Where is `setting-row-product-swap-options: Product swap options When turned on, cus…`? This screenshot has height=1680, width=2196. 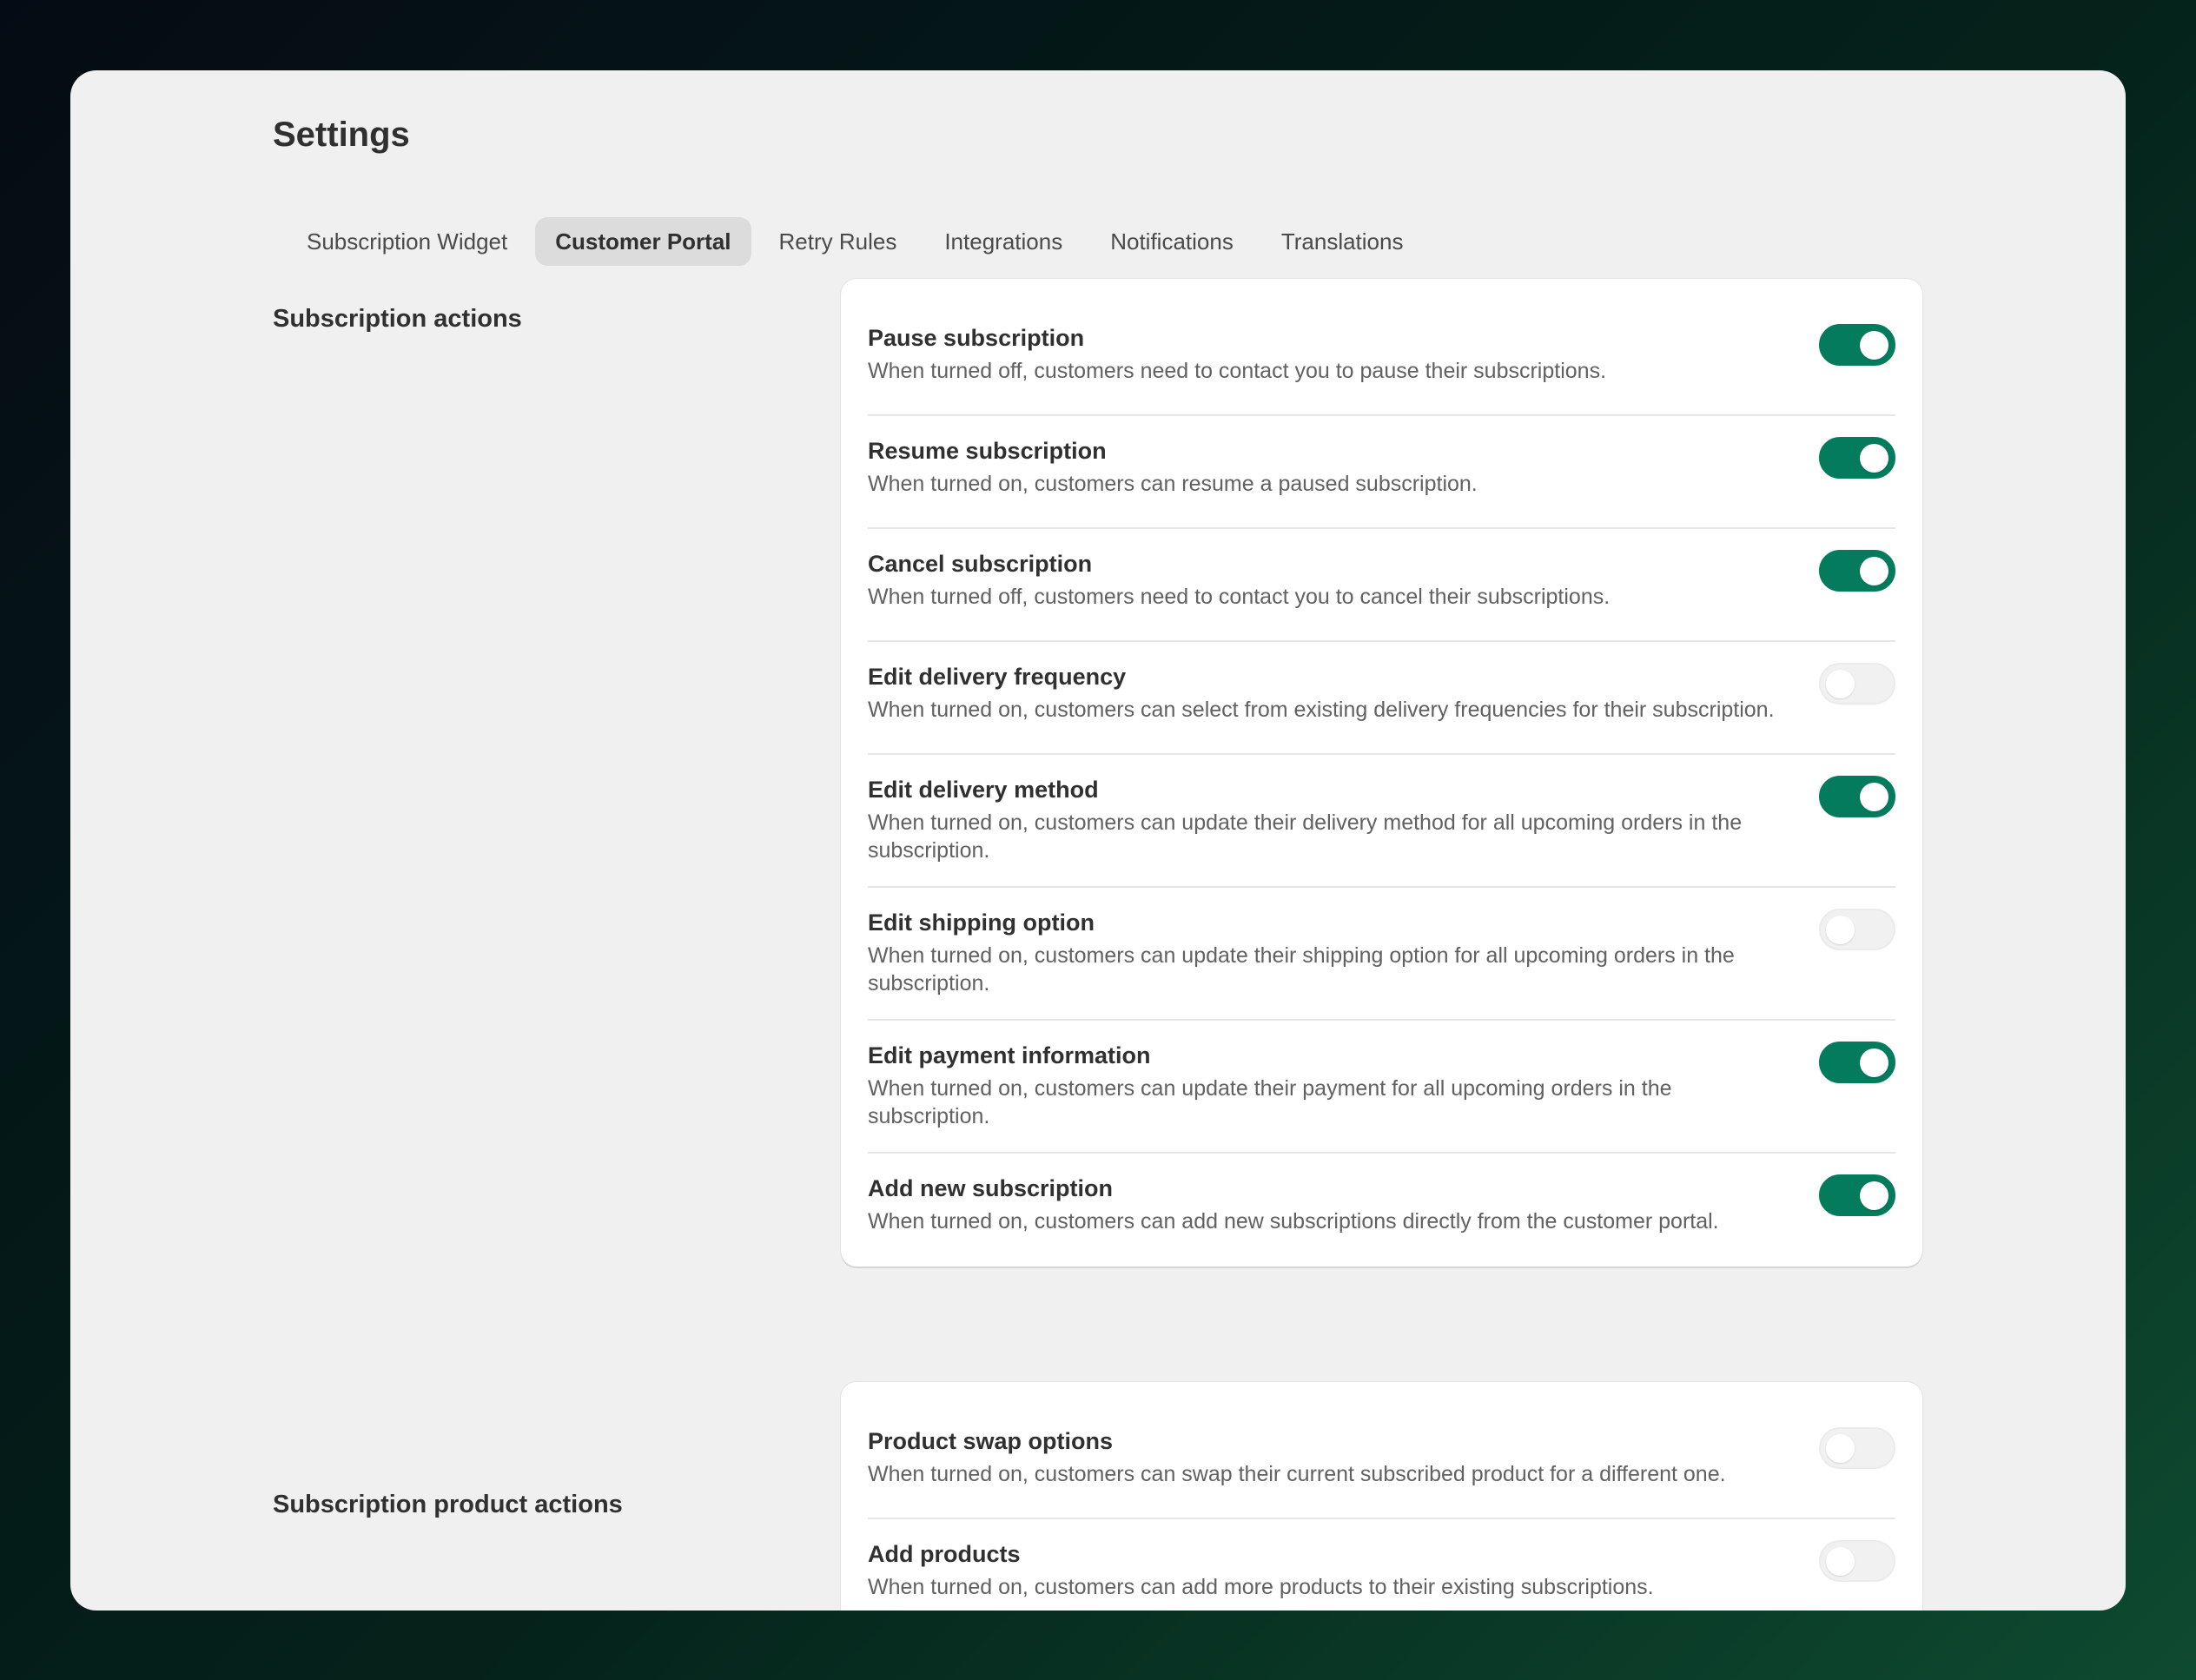
setting-row-product-swap-options: Product swap options When turned on, cus… is located at coordinates (1381, 1462).